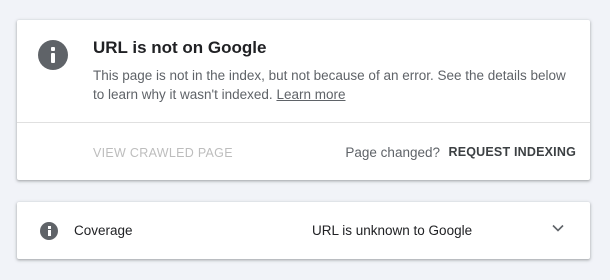 The image size is (610, 280). What do you see at coordinates (392, 230) in the screenshot?
I see `coverage-value: URL is unknown to Google` at bounding box center [392, 230].